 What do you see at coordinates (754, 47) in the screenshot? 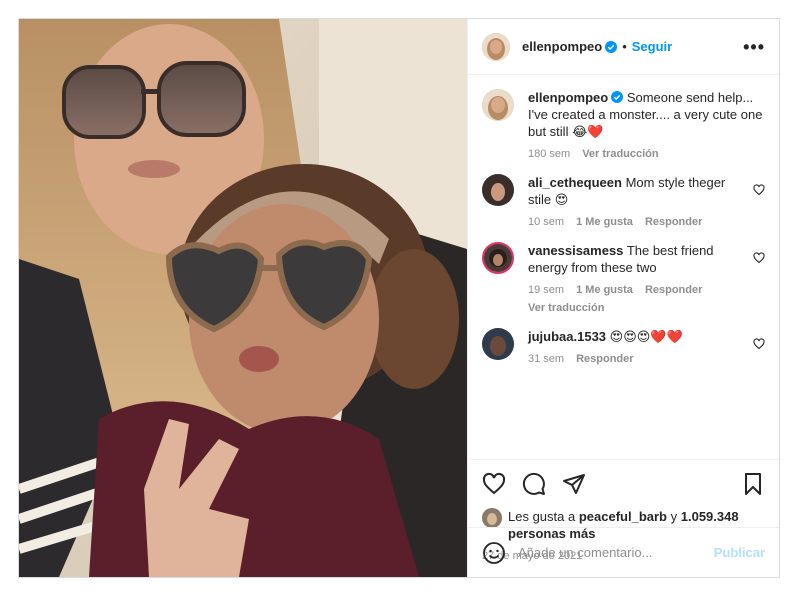
I see `more-options-icon: •••` at bounding box center [754, 47].